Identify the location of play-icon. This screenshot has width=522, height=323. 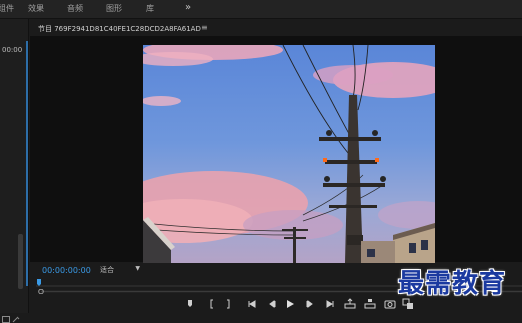
(290, 304).